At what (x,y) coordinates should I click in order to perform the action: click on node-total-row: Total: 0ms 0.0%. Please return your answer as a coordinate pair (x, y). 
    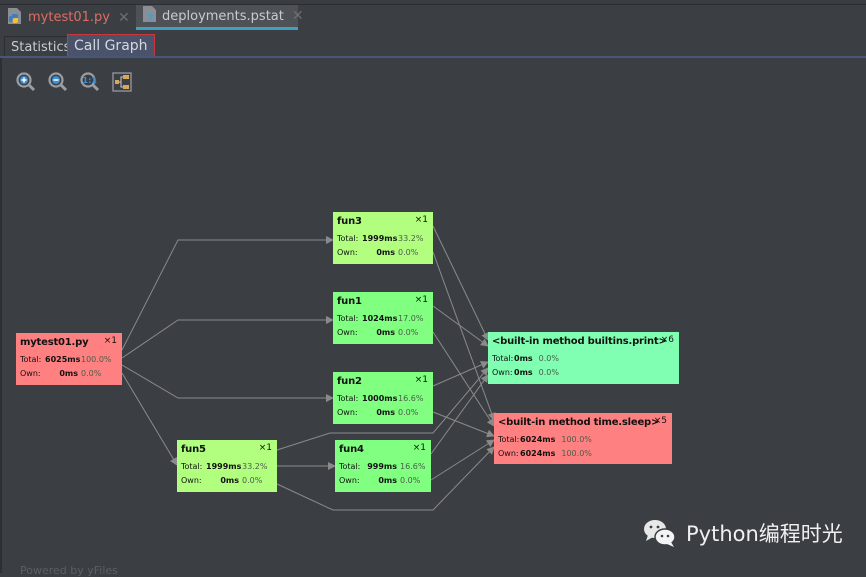
    Looking at the image, I should click on (583, 358).